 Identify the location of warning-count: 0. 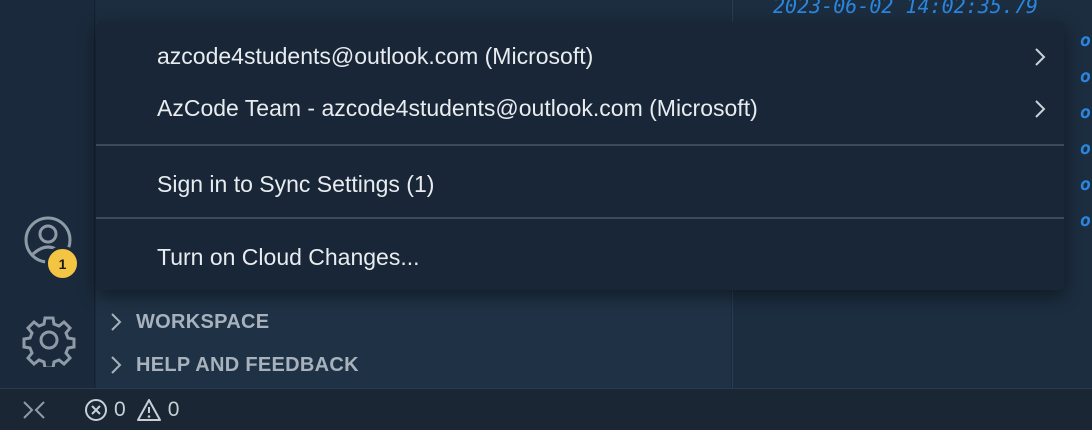
(173, 409).